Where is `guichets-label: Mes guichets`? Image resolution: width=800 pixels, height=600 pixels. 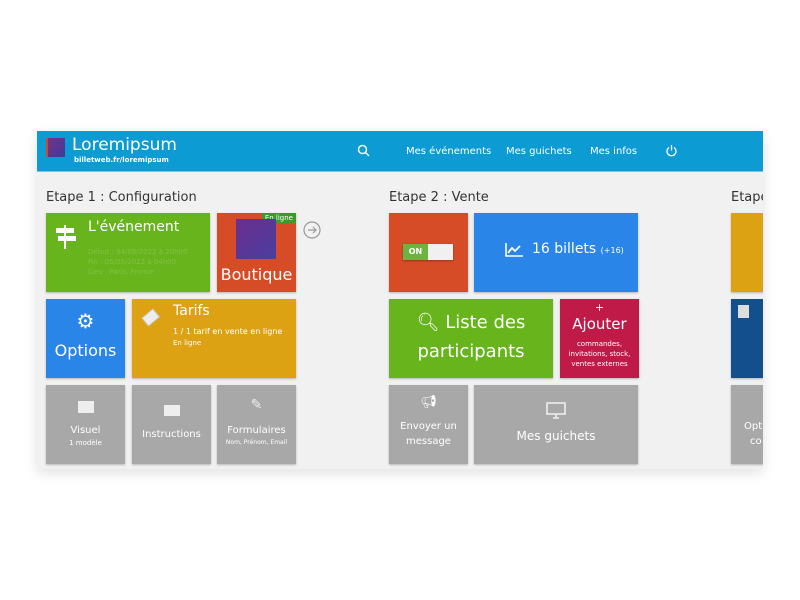 guichets-label: Mes guichets is located at coordinates (556, 436).